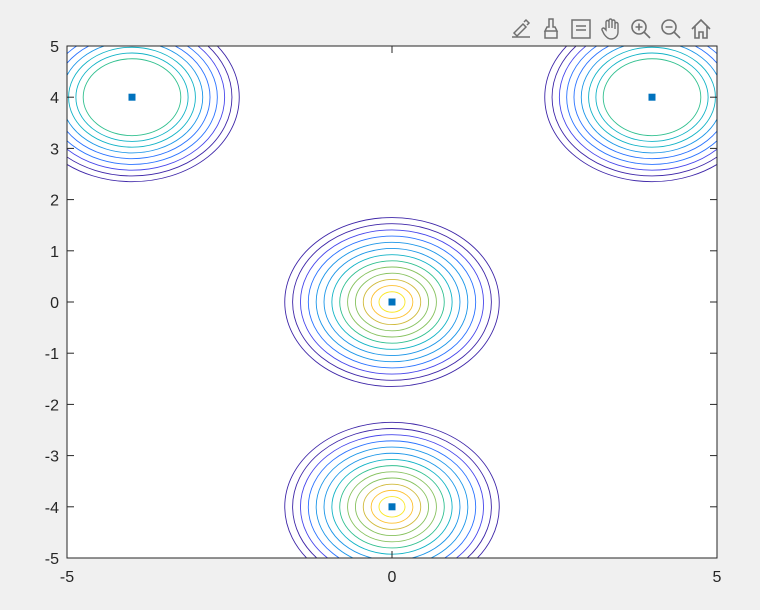  What do you see at coordinates (52, 354) in the screenshot?
I see `y-tick-label: -1` at bounding box center [52, 354].